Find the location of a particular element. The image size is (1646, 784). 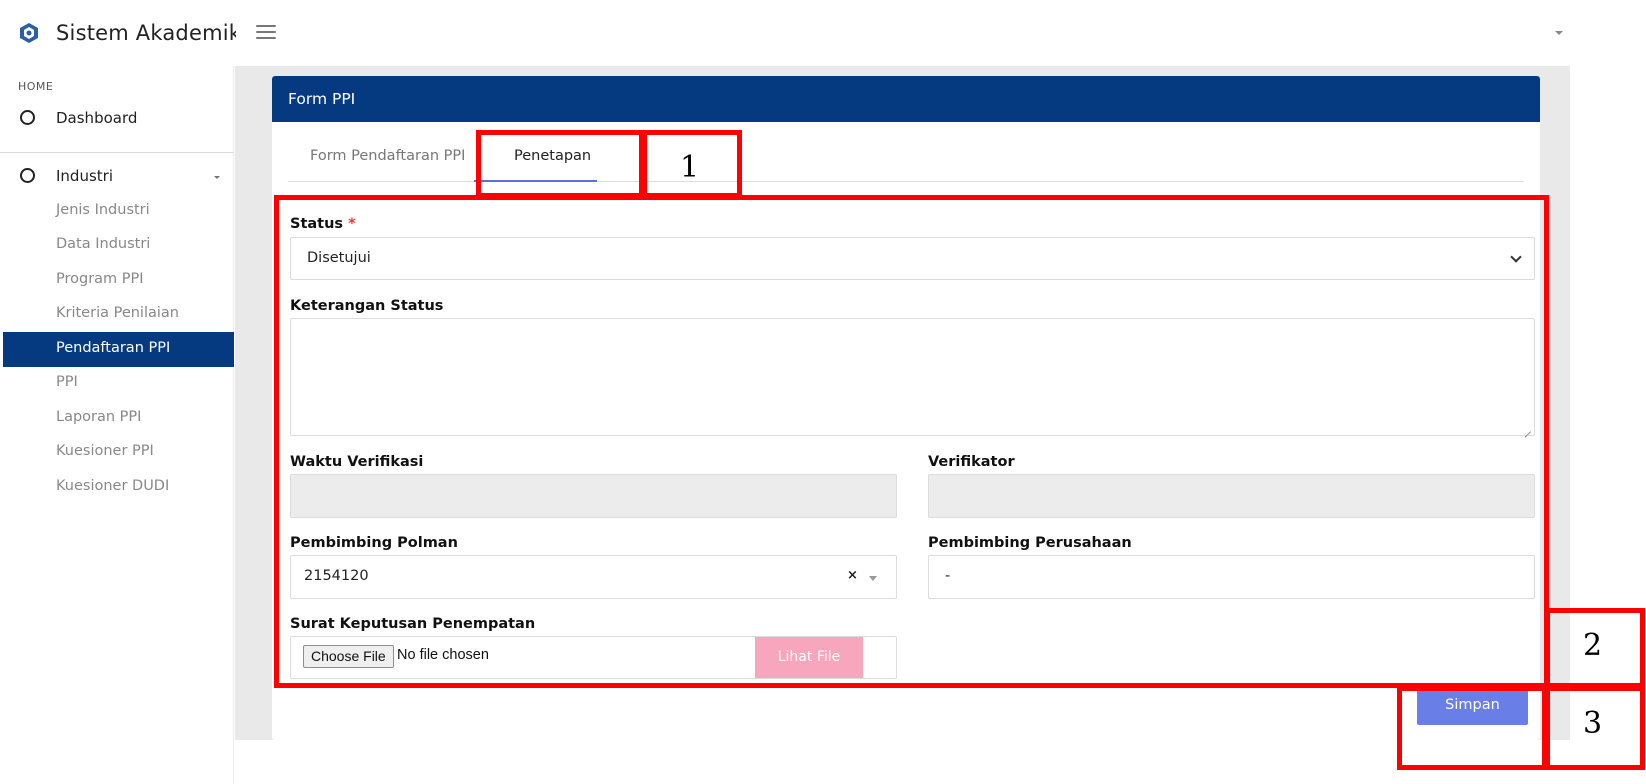

sidebar-subitem-data-industri: Data Industri is located at coordinates (118, 245).